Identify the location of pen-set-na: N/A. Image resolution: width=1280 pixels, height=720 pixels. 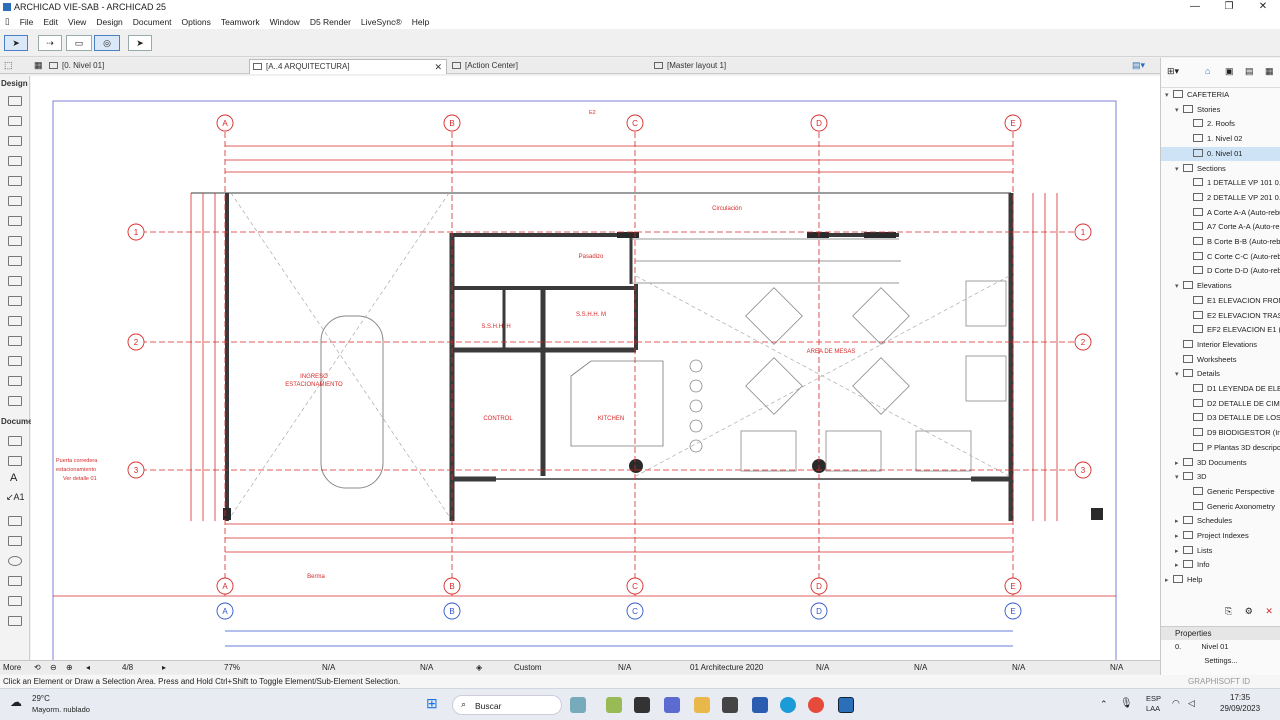
(426, 667).